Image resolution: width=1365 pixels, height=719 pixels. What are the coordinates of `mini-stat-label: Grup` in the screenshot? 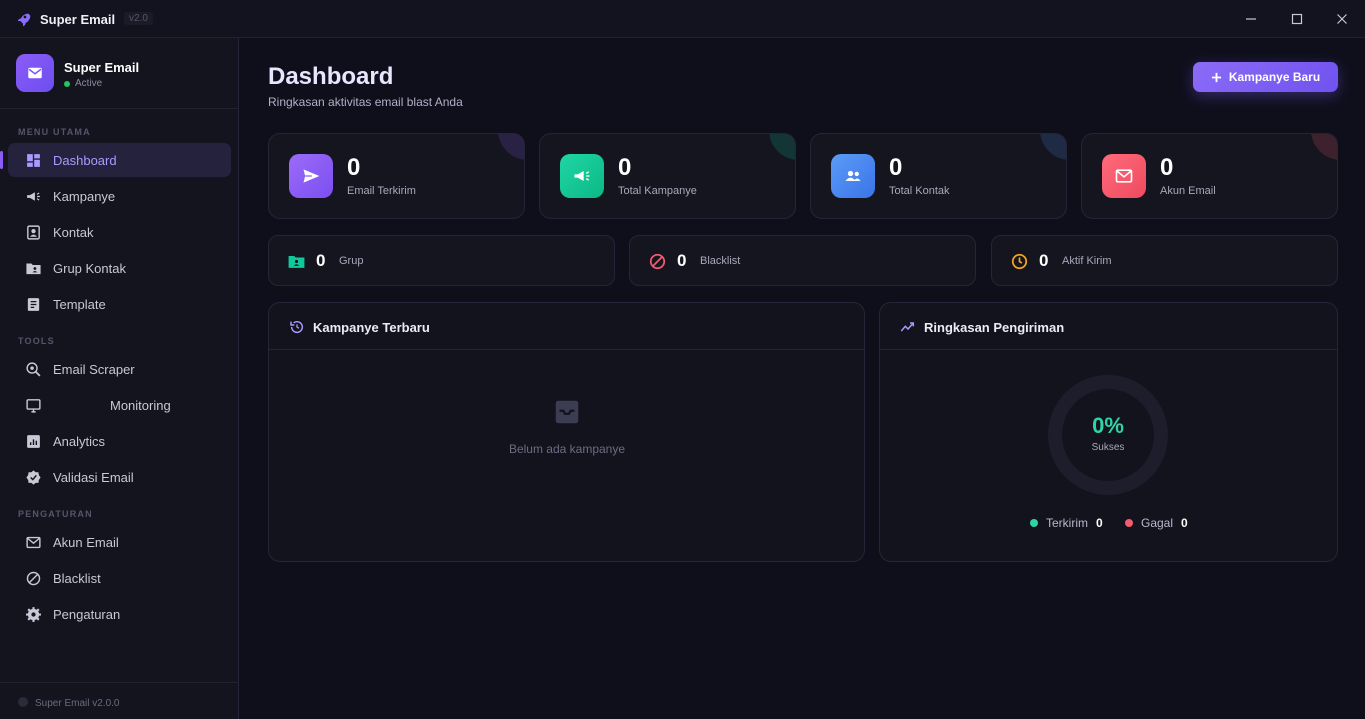 It's located at (351, 261).